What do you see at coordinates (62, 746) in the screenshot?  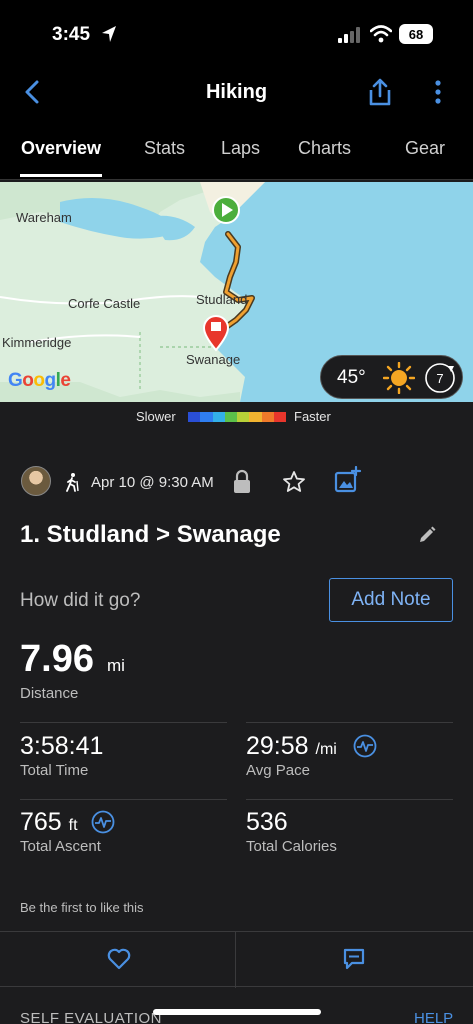 I see `total-time-value: 3:58:41` at bounding box center [62, 746].